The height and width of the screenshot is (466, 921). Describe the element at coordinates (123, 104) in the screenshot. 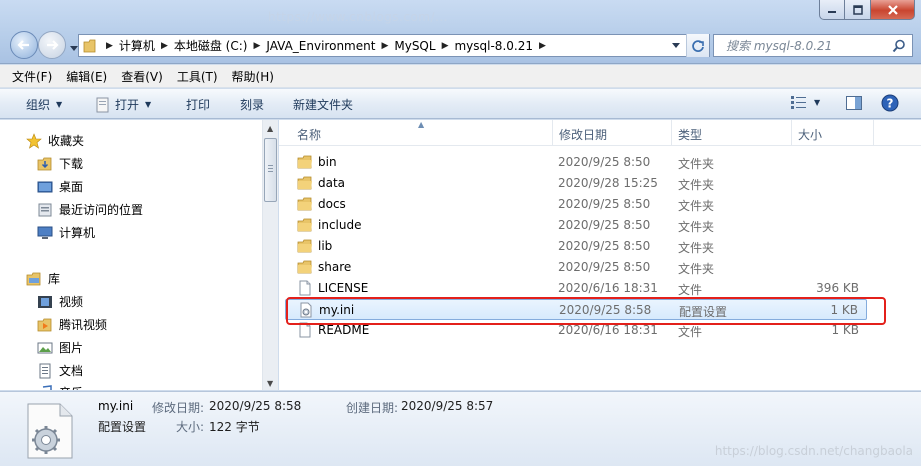

I see `open-button: 打开 ▼` at that location.